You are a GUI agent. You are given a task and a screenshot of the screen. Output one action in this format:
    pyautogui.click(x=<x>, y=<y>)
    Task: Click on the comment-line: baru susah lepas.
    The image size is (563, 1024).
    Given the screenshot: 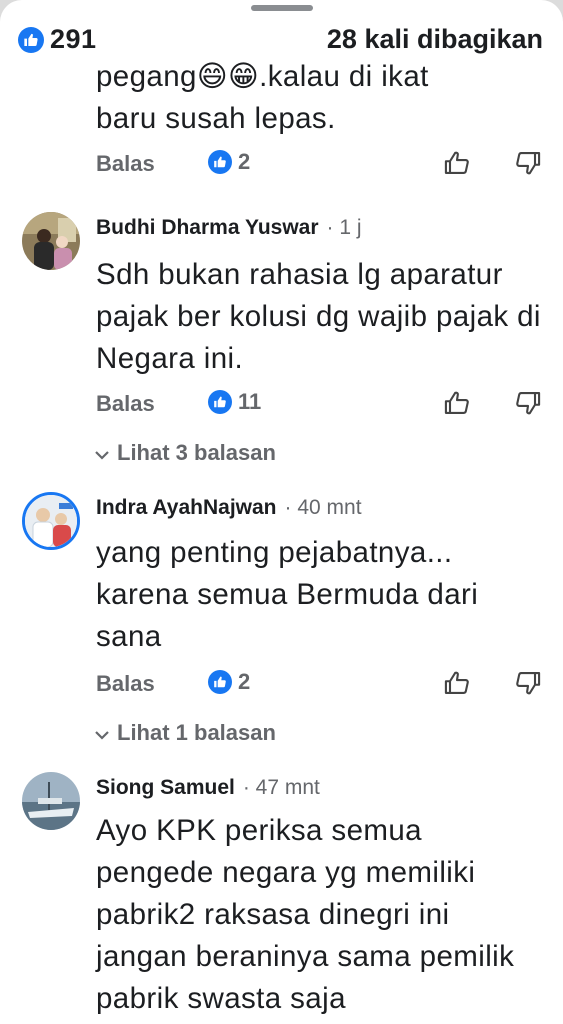 What is the action you would take?
    pyautogui.click(x=216, y=118)
    